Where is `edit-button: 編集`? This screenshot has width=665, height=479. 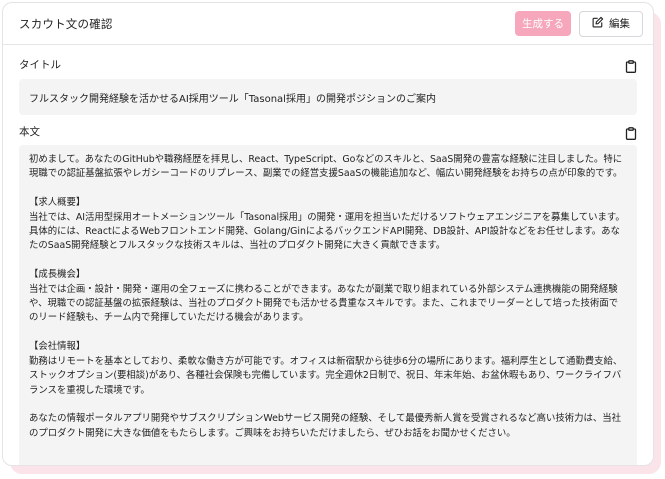
edit-button: 編集 is located at coordinates (611, 23).